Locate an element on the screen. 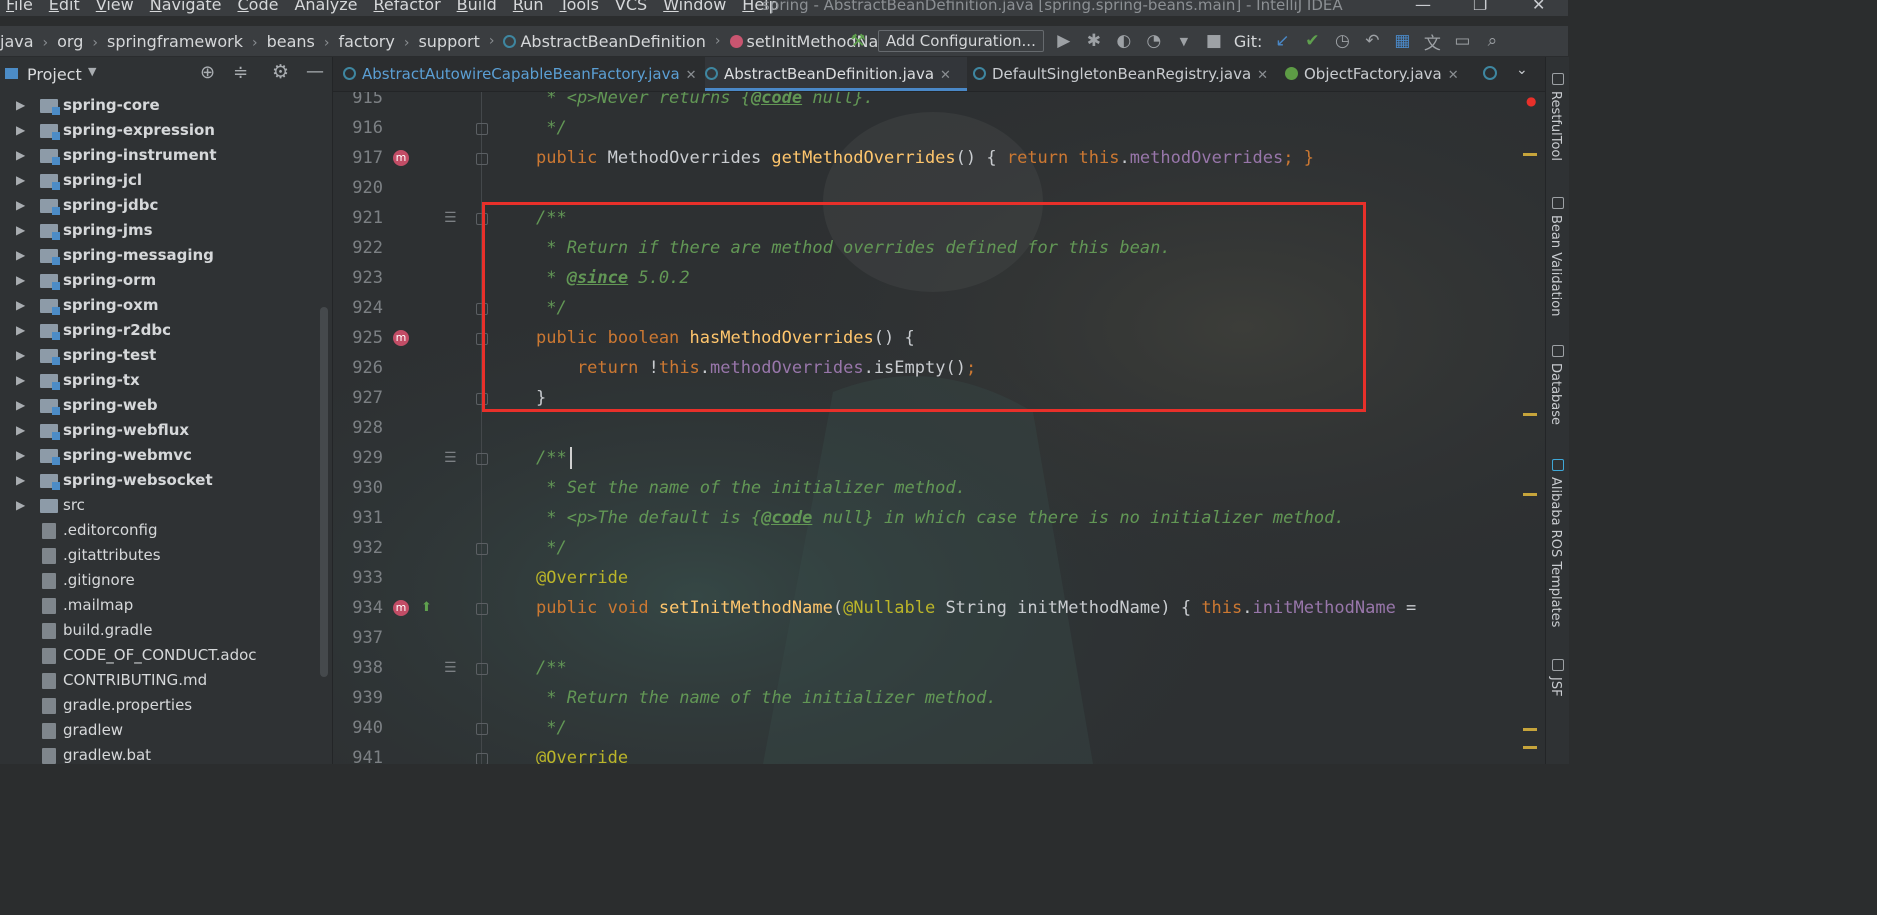  line-number: 924 is located at coordinates (358, 308).